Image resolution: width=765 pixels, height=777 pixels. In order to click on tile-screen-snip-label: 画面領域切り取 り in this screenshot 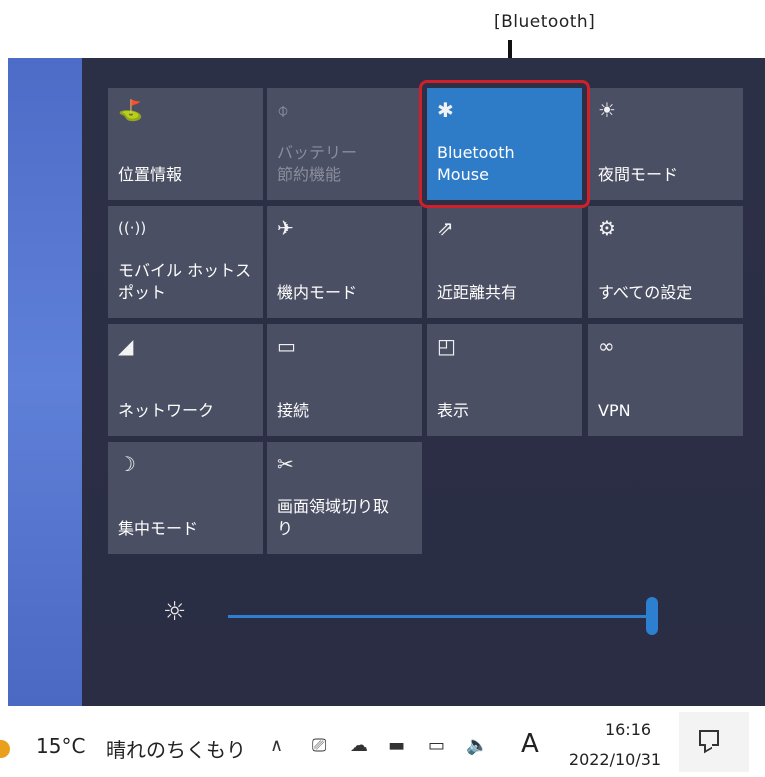, I will do `click(333, 517)`.